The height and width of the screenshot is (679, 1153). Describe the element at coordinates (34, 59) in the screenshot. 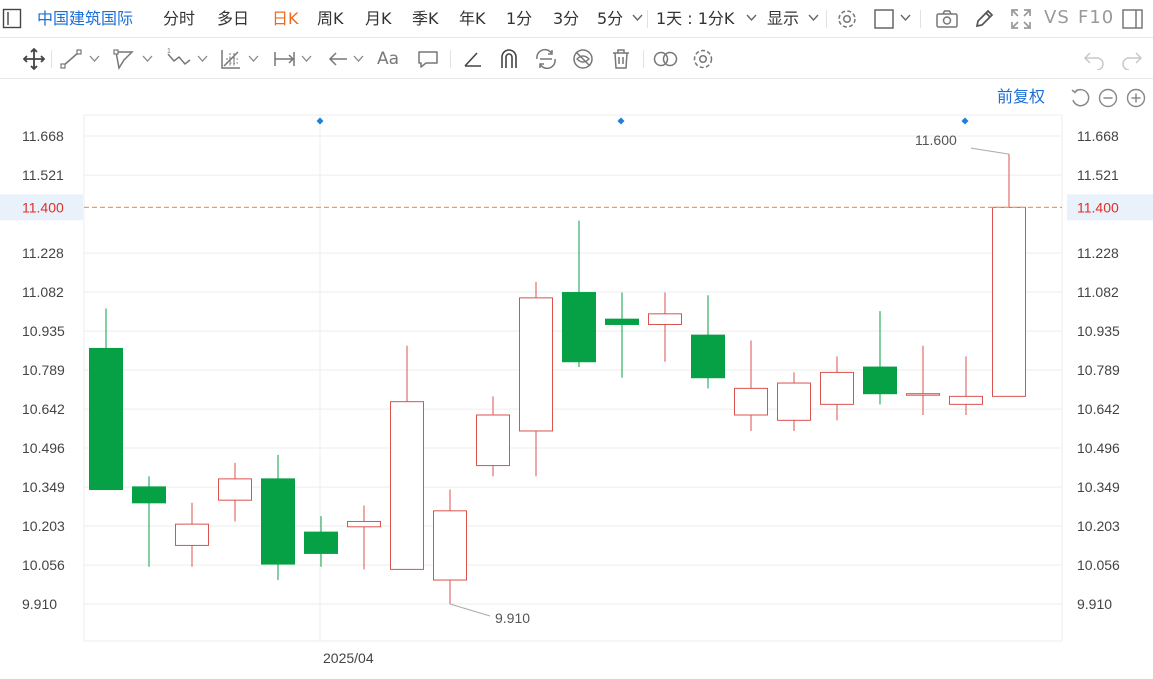

I see `move-crosshair-icon` at that location.